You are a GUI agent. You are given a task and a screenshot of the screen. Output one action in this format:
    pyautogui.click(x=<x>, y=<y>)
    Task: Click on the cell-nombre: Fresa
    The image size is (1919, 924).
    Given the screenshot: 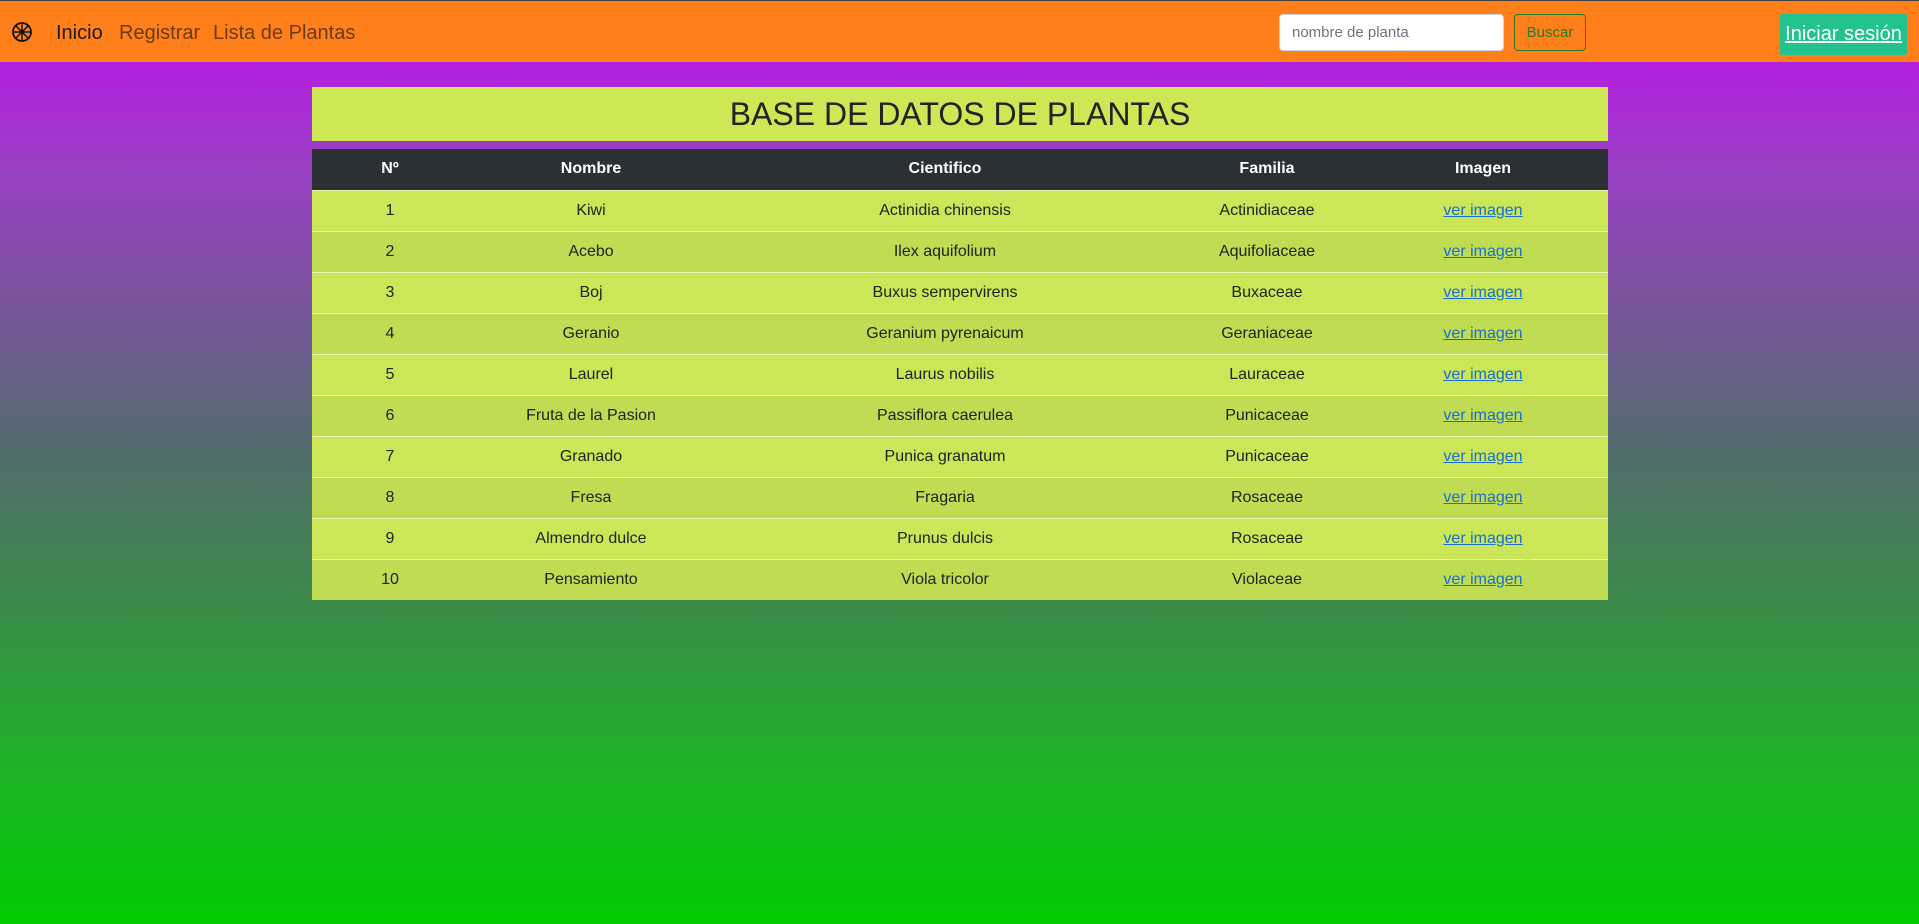 What is the action you would take?
    pyautogui.click(x=591, y=497)
    